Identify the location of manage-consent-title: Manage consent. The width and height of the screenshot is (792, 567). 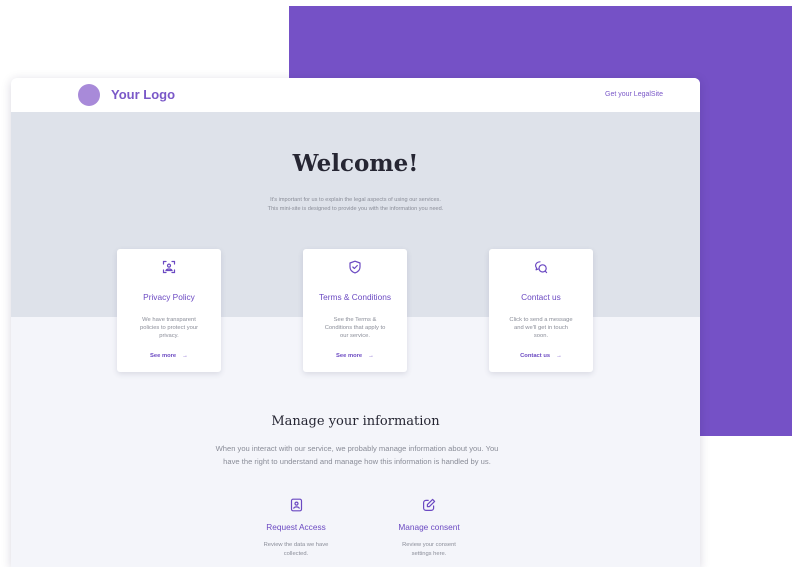
(429, 527).